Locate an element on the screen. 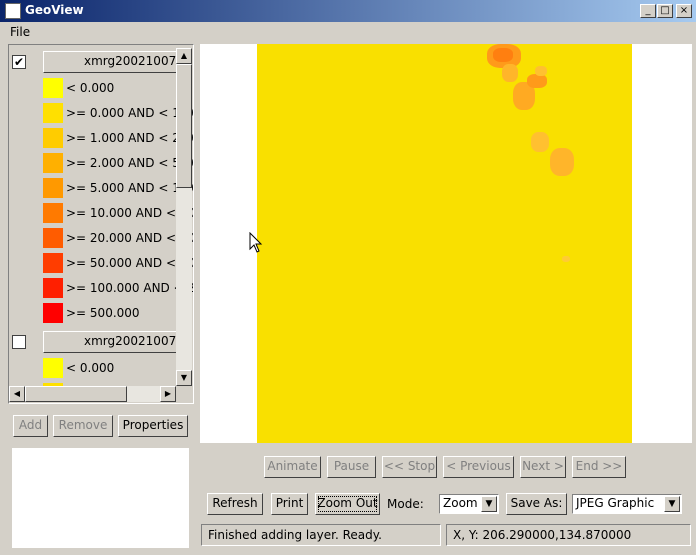  stop-button: << Stop is located at coordinates (409, 467).